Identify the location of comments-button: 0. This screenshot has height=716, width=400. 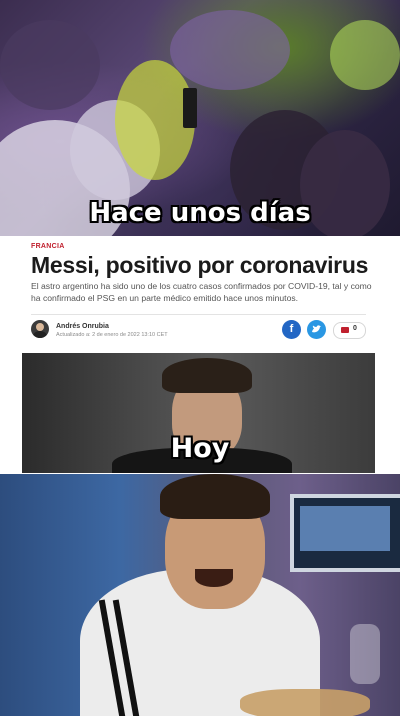
(349, 330).